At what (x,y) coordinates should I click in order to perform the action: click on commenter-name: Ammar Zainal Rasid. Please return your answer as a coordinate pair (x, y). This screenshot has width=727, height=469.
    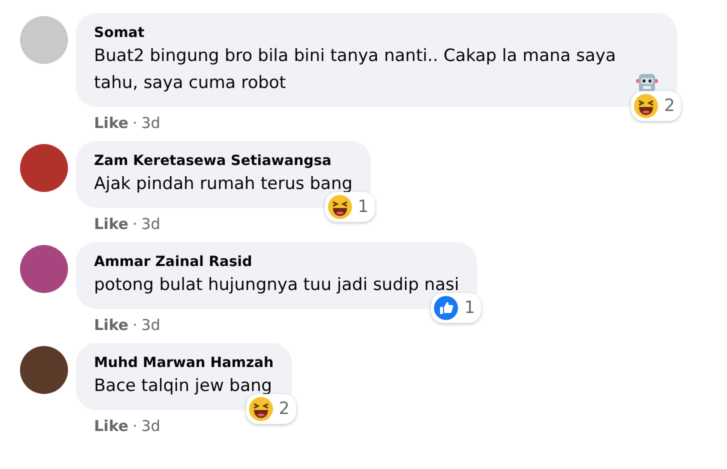
    Looking at the image, I should click on (277, 262).